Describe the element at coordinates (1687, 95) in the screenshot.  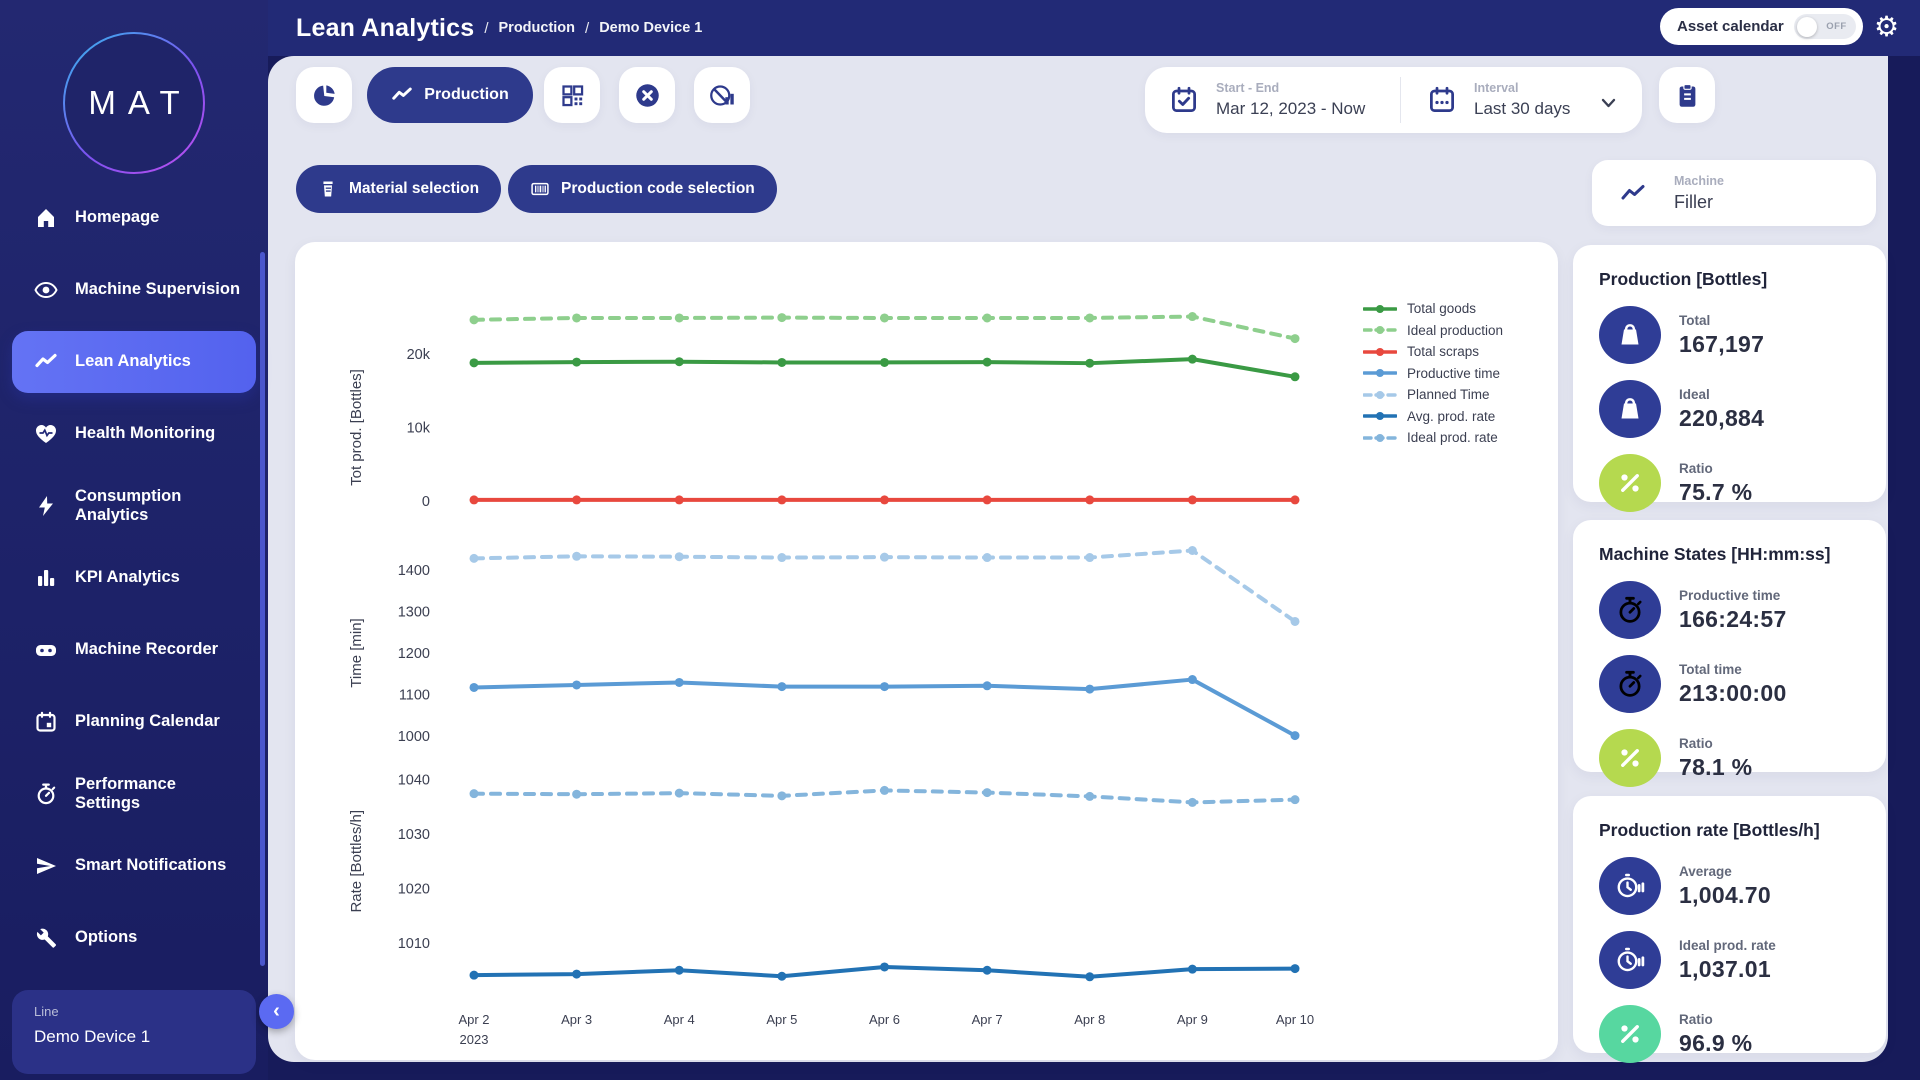
I see `report-clipboard-button` at that location.